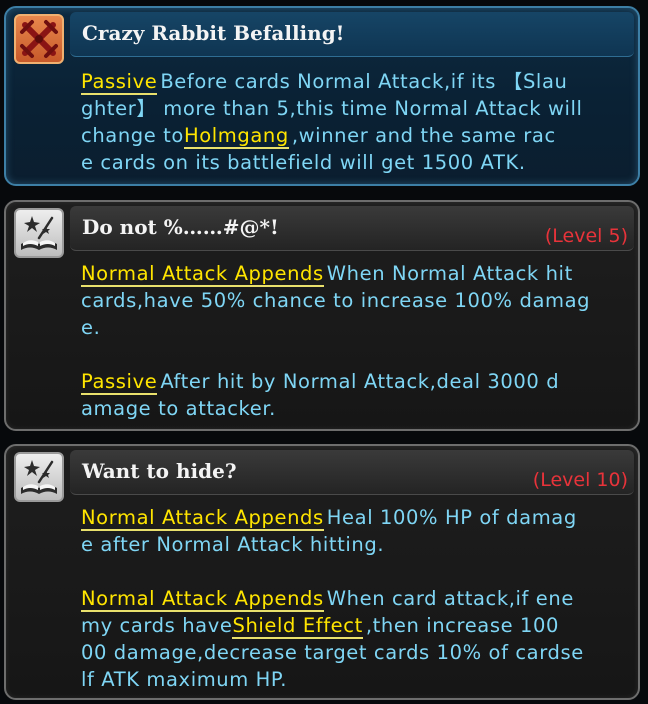 This screenshot has width=648, height=704. Describe the element at coordinates (364, 81) in the screenshot. I see `description-text: Before cards Normal Attack,if its 【Slau` at that location.